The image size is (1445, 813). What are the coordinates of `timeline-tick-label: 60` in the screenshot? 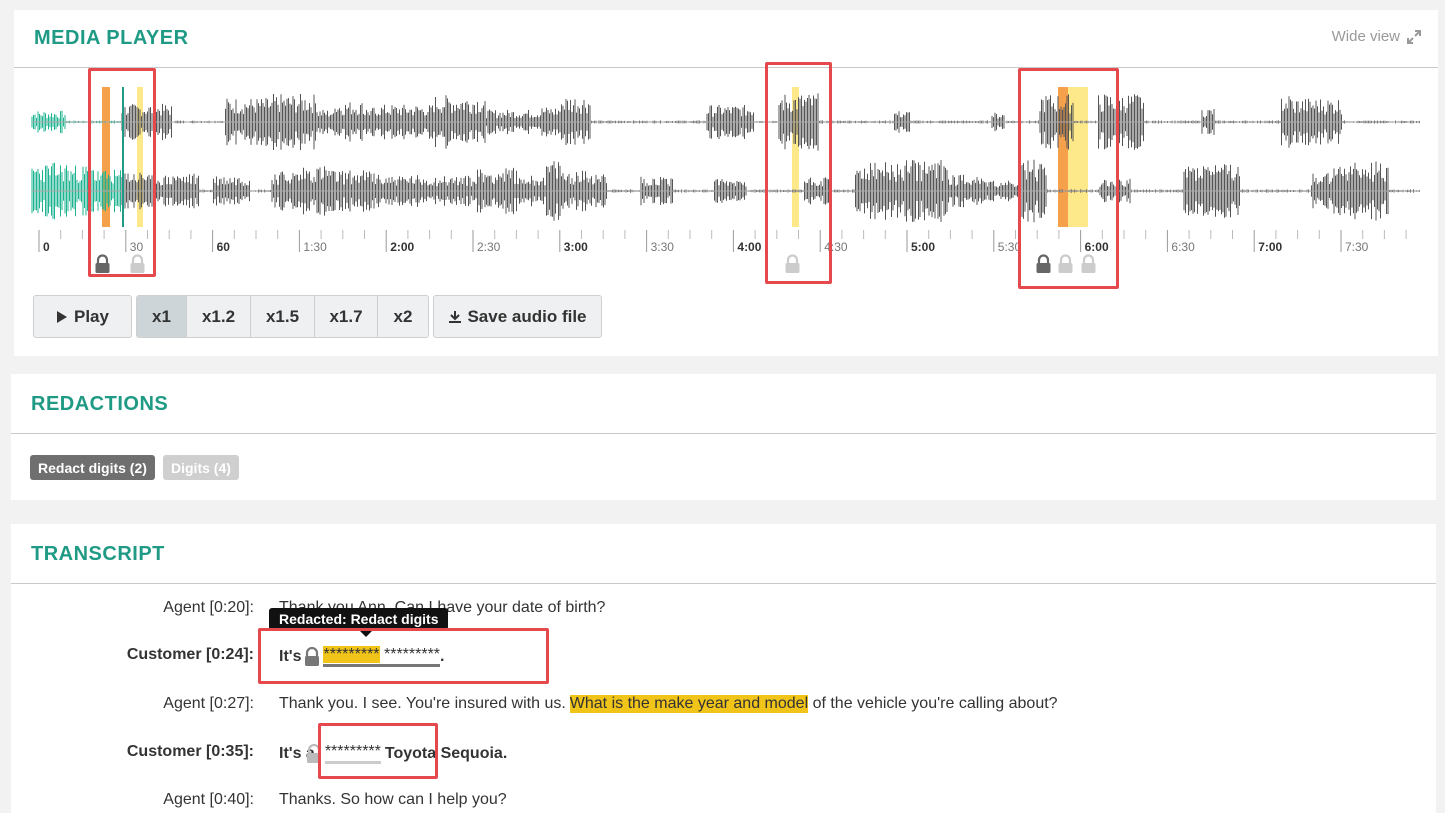 It's located at (224, 247).